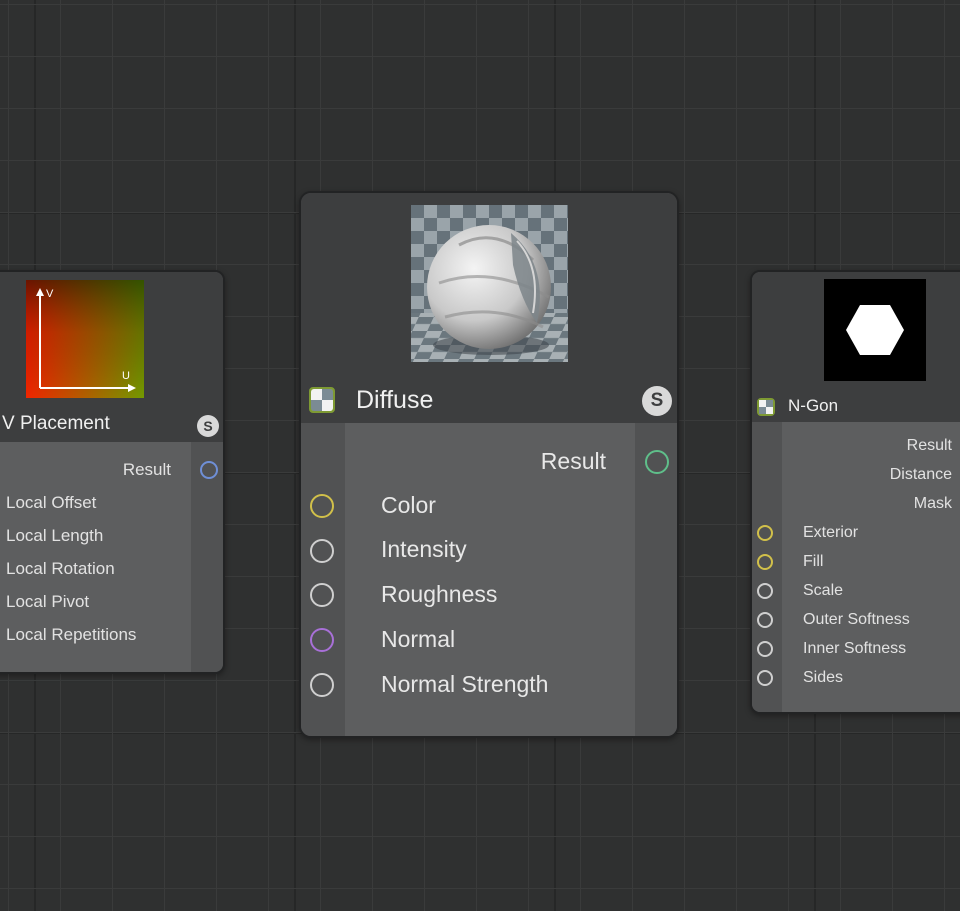 The height and width of the screenshot is (911, 960). Describe the element at coordinates (71, 634) in the screenshot. I see `uv-input-local-repetitions-label: Local Repetitions` at that location.